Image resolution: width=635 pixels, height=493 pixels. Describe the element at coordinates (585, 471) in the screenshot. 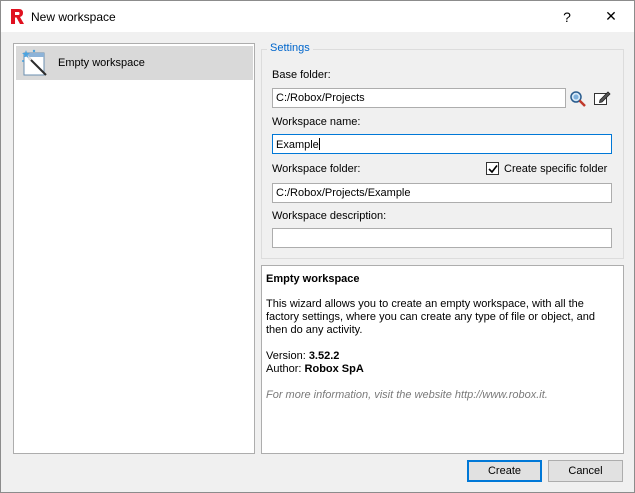

I see `cancel-button: Cancel` at that location.